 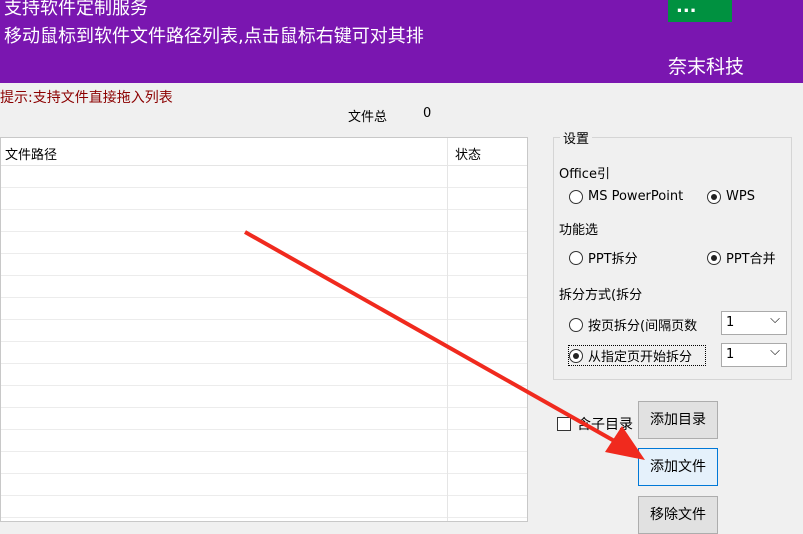 What do you see at coordinates (576, 137) in the screenshot?
I see `settings-title: 设置` at bounding box center [576, 137].